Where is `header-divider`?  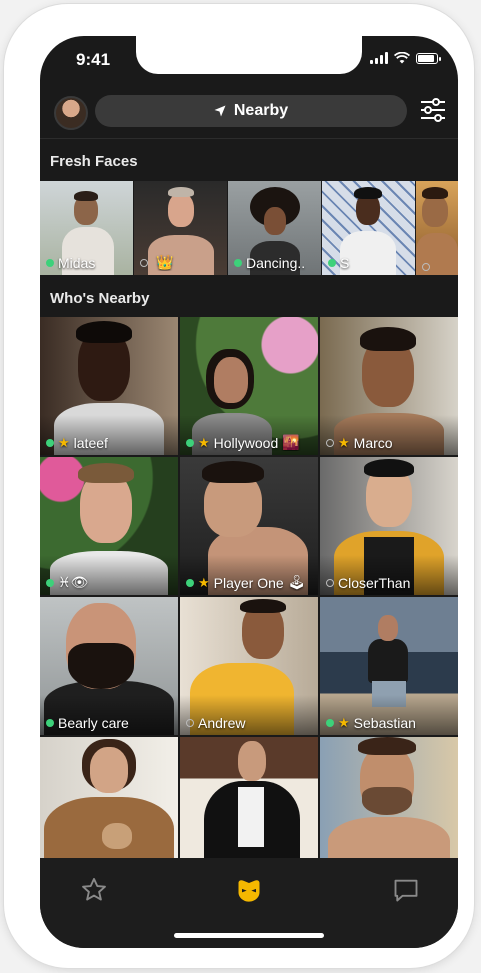 header-divider is located at coordinates (249, 138).